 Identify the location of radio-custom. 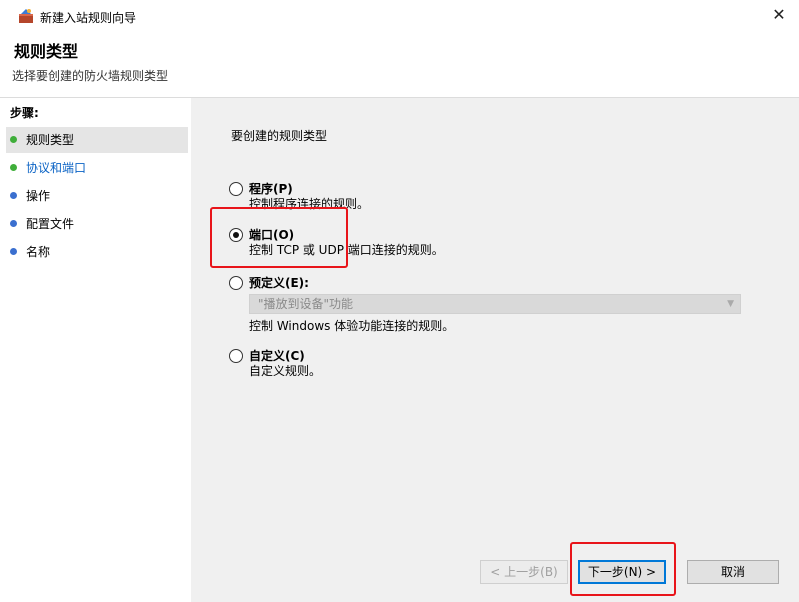
(236, 356).